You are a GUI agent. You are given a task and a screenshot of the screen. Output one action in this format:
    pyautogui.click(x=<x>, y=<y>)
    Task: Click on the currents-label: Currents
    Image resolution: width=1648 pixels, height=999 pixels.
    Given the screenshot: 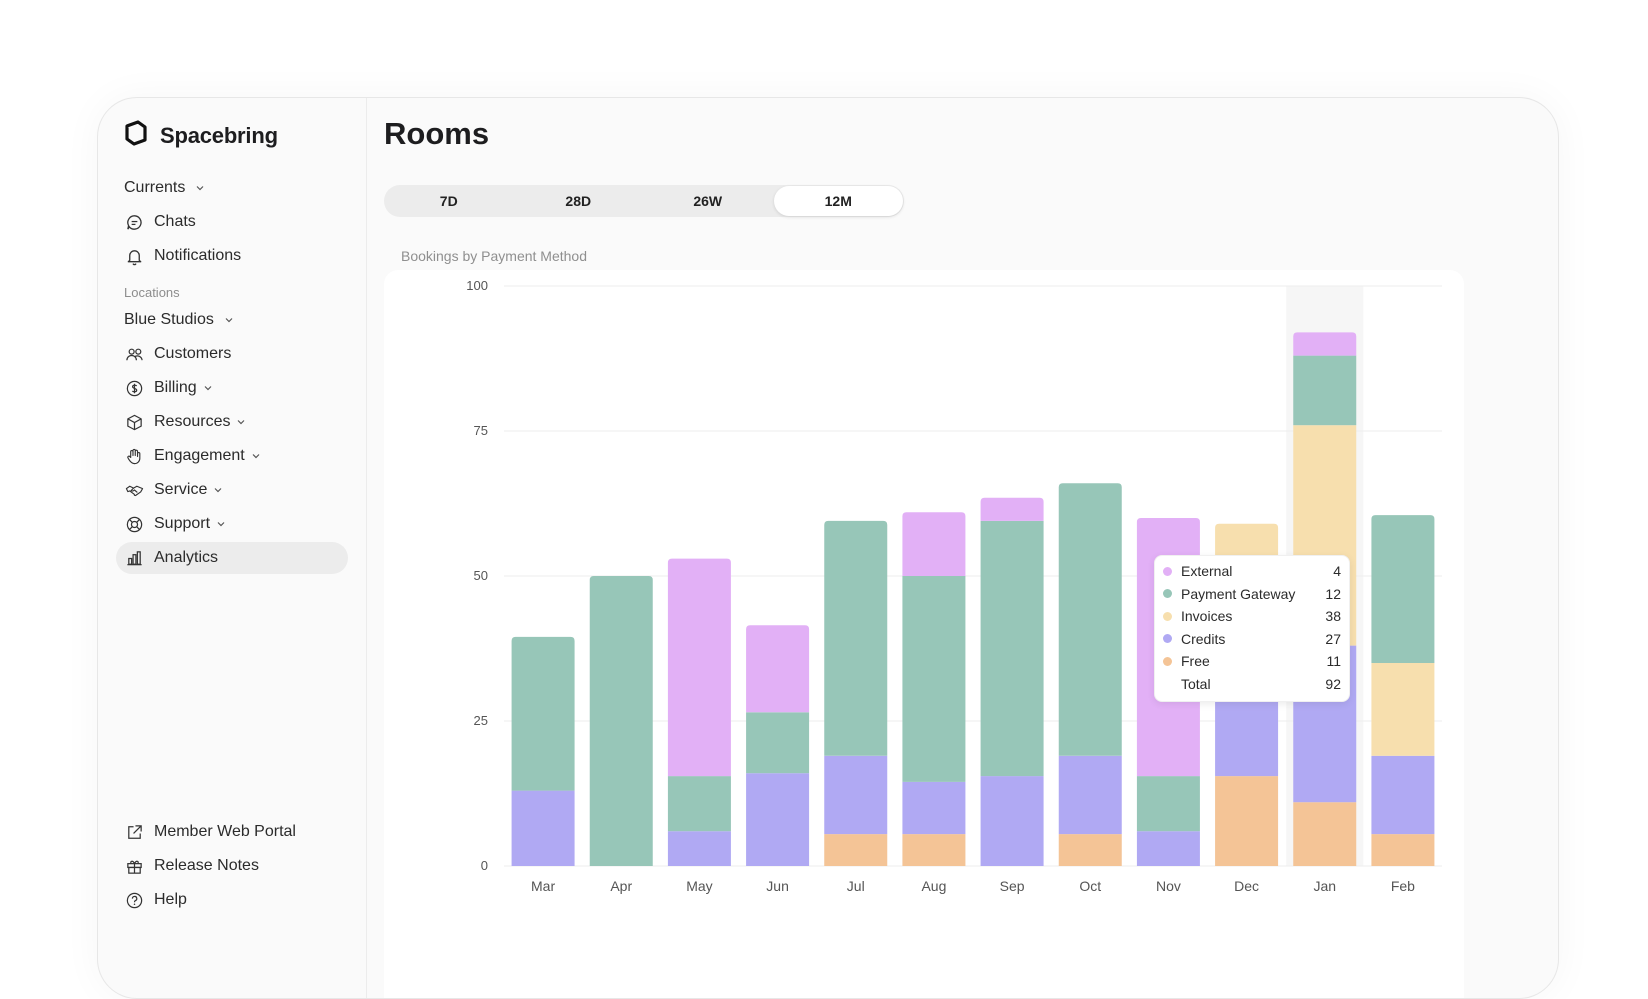 What is the action you would take?
    pyautogui.click(x=155, y=187)
    